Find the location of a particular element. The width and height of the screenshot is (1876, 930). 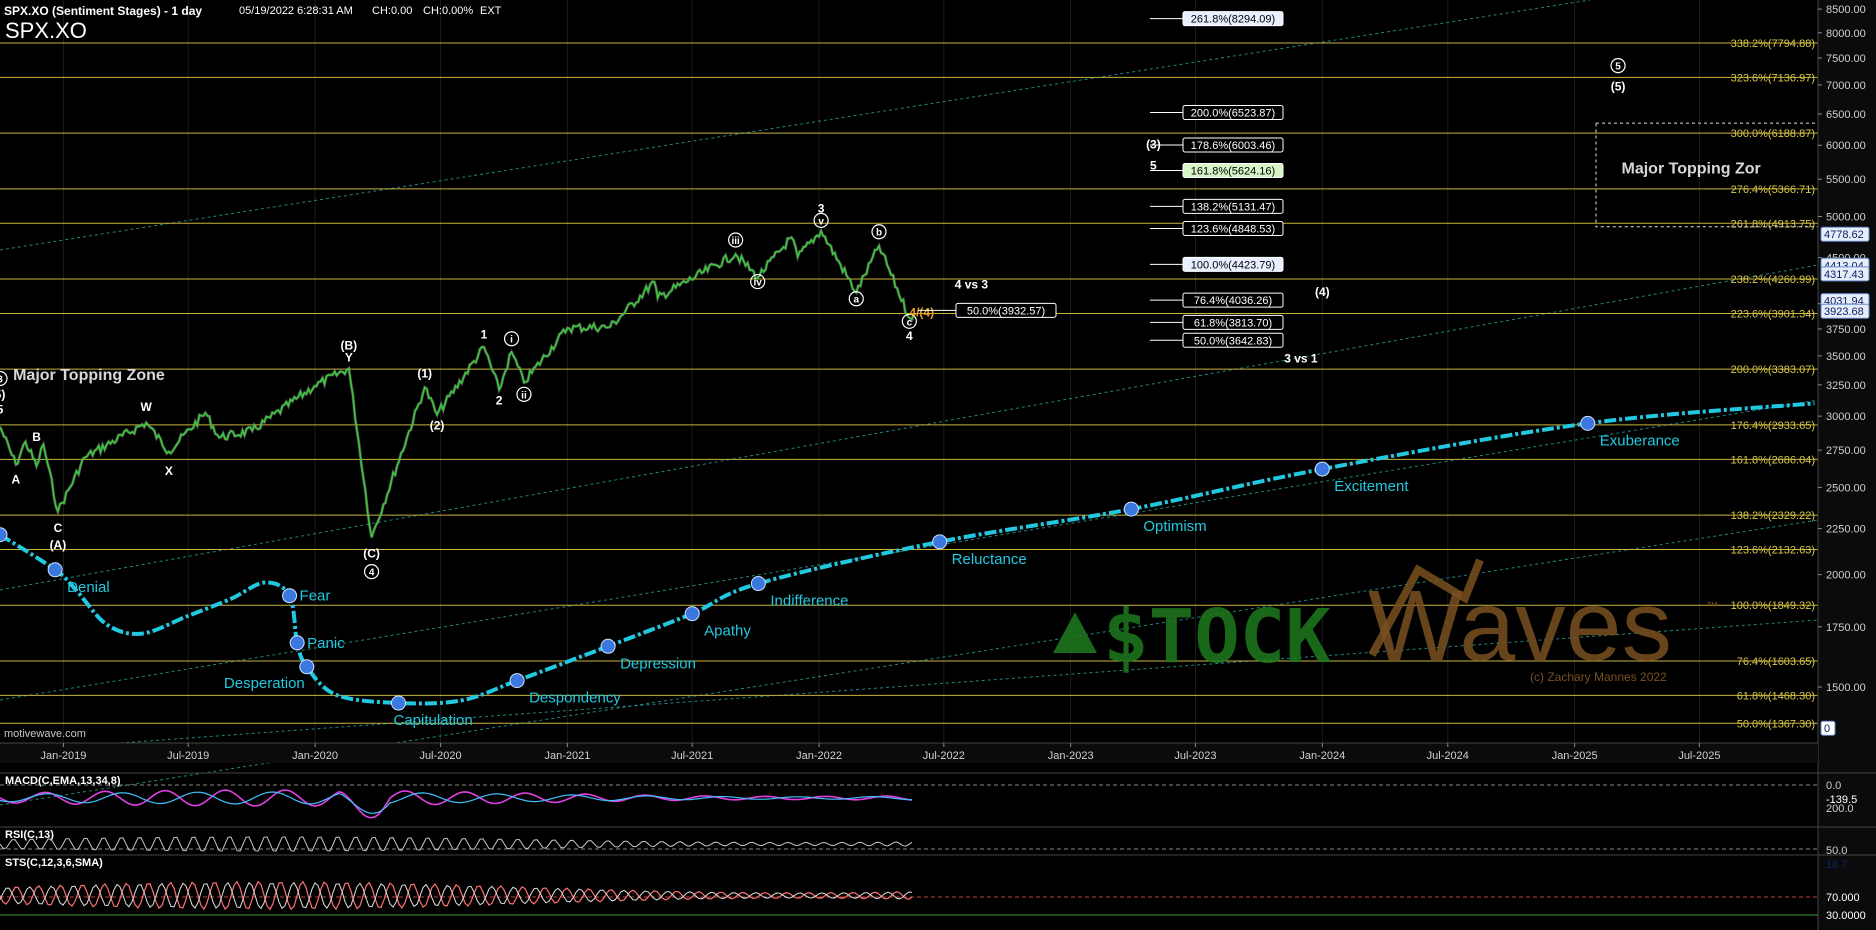

x-tick-label: Jul-2020 is located at coordinates (440, 756).